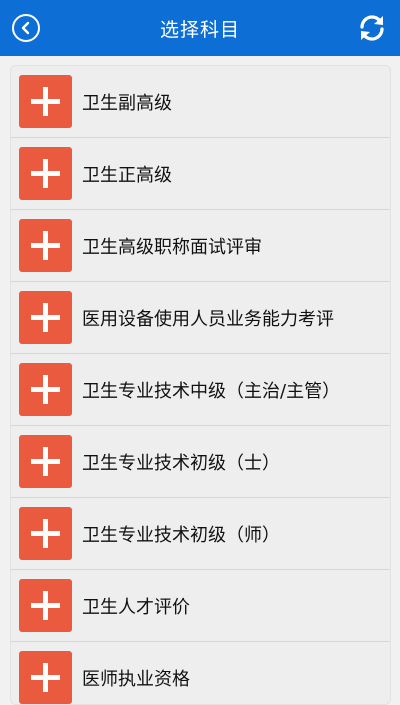 The image size is (400, 705). I want to click on list-item-label: 卫生副高级, so click(127, 103).